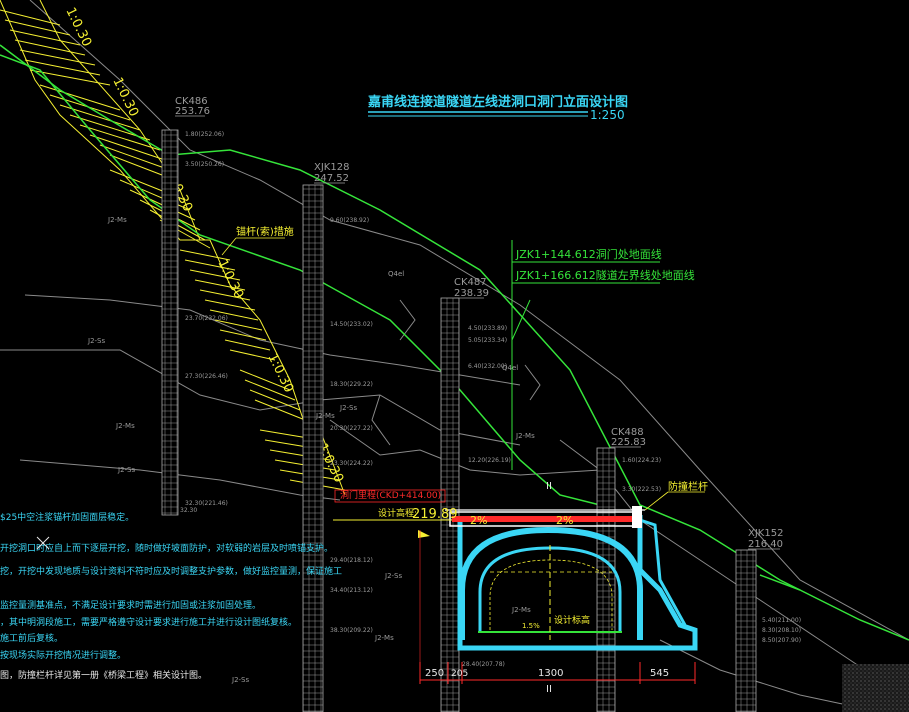  I want to click on design-elev-value: 219.89, so click(435, 514).